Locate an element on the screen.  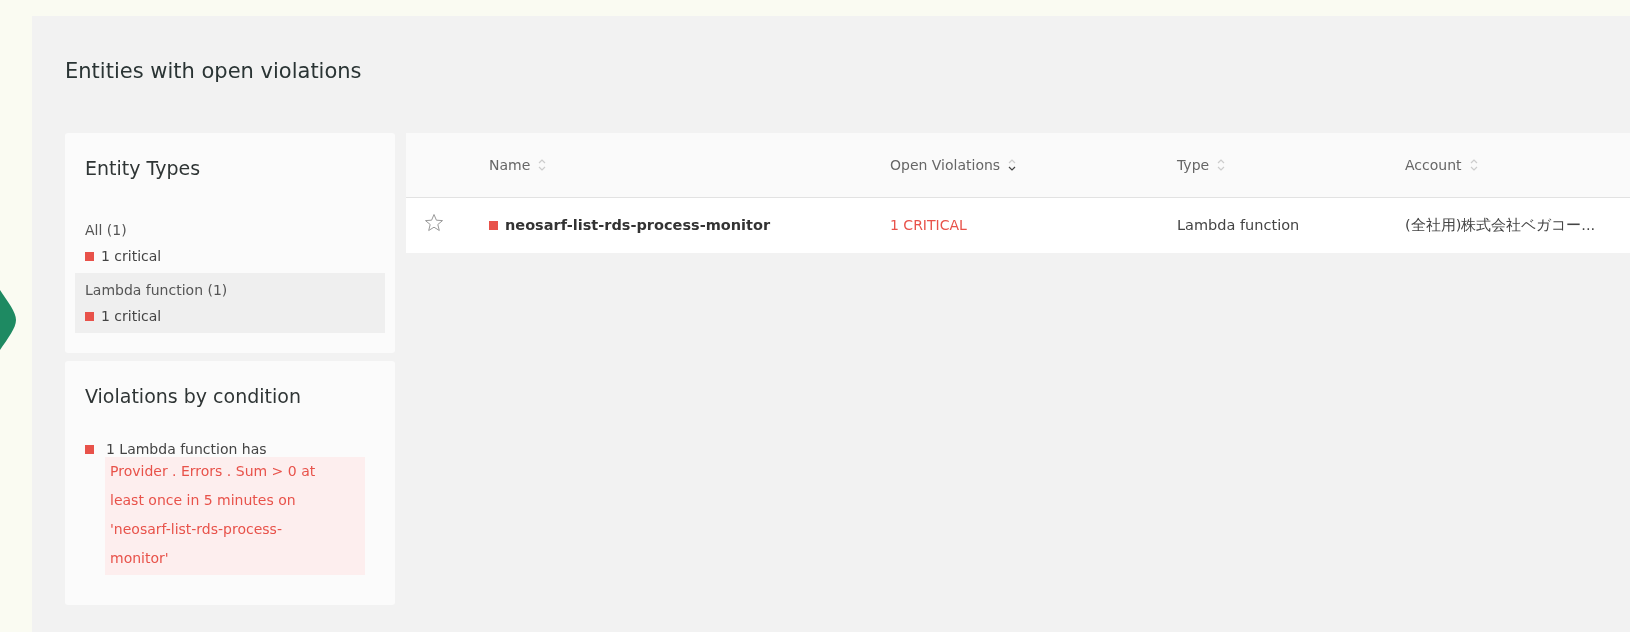
leaf-icon is located at coordinates (8, 320).